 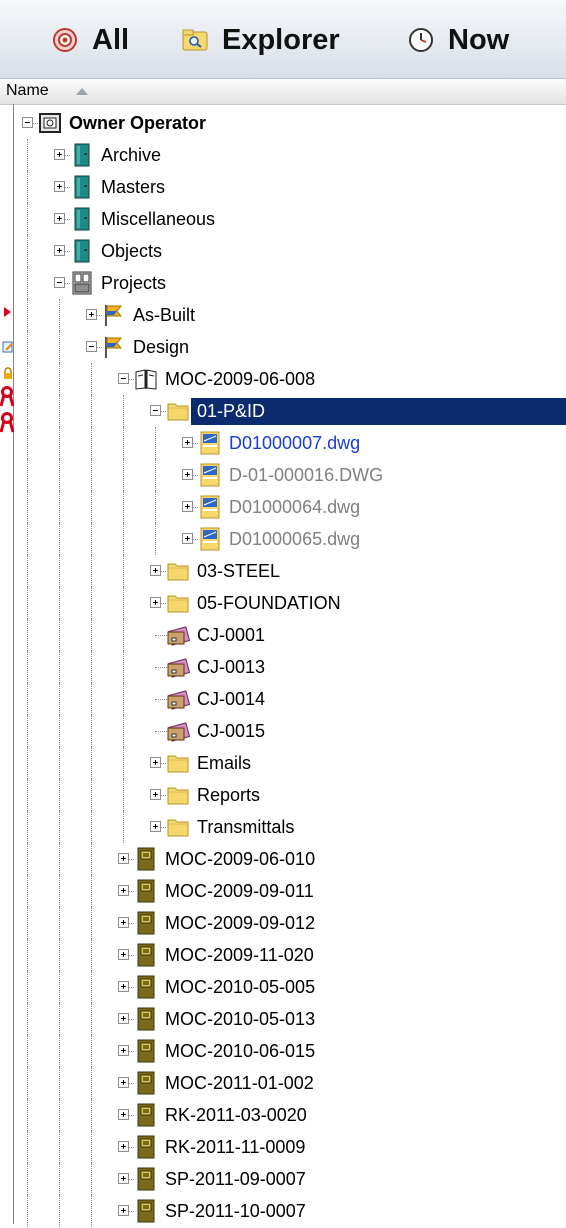 I want to click on tree-item-label: D-01-000016.DWG, so click(x=306, y=475).